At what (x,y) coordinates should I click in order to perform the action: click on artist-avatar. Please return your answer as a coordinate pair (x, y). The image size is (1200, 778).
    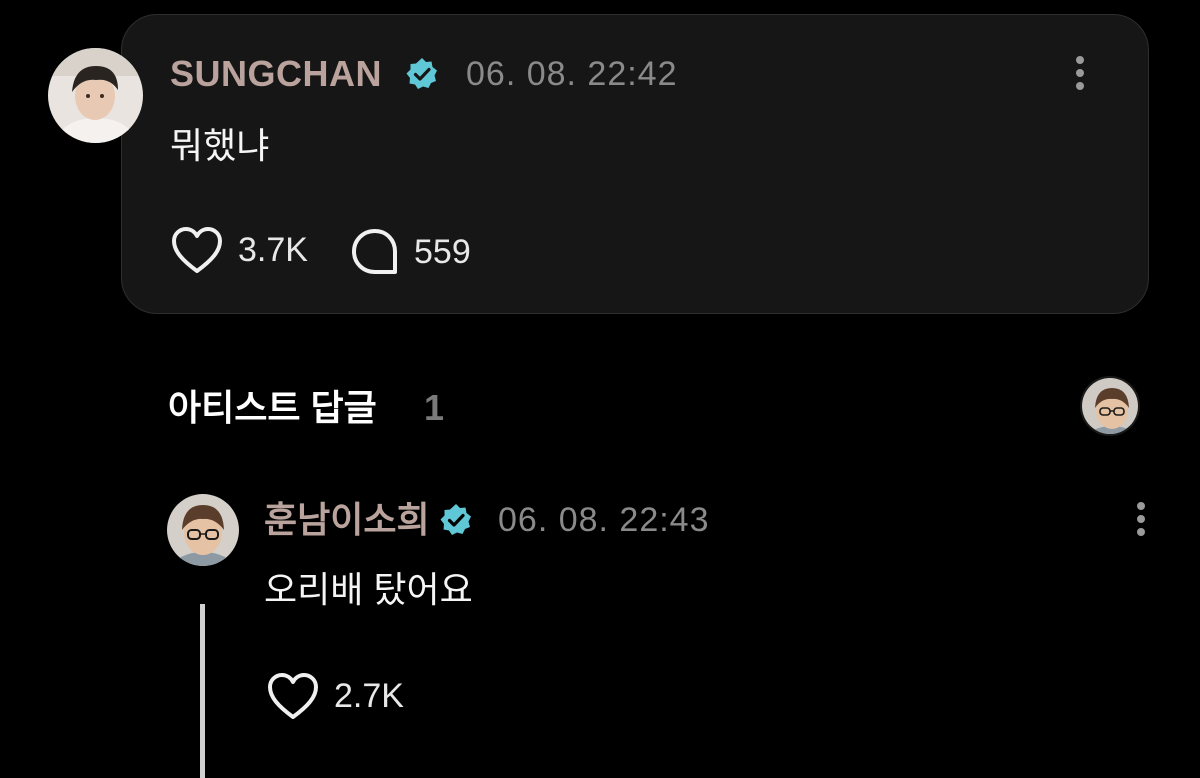
    Looking at the image, I should click on (1110, 406).